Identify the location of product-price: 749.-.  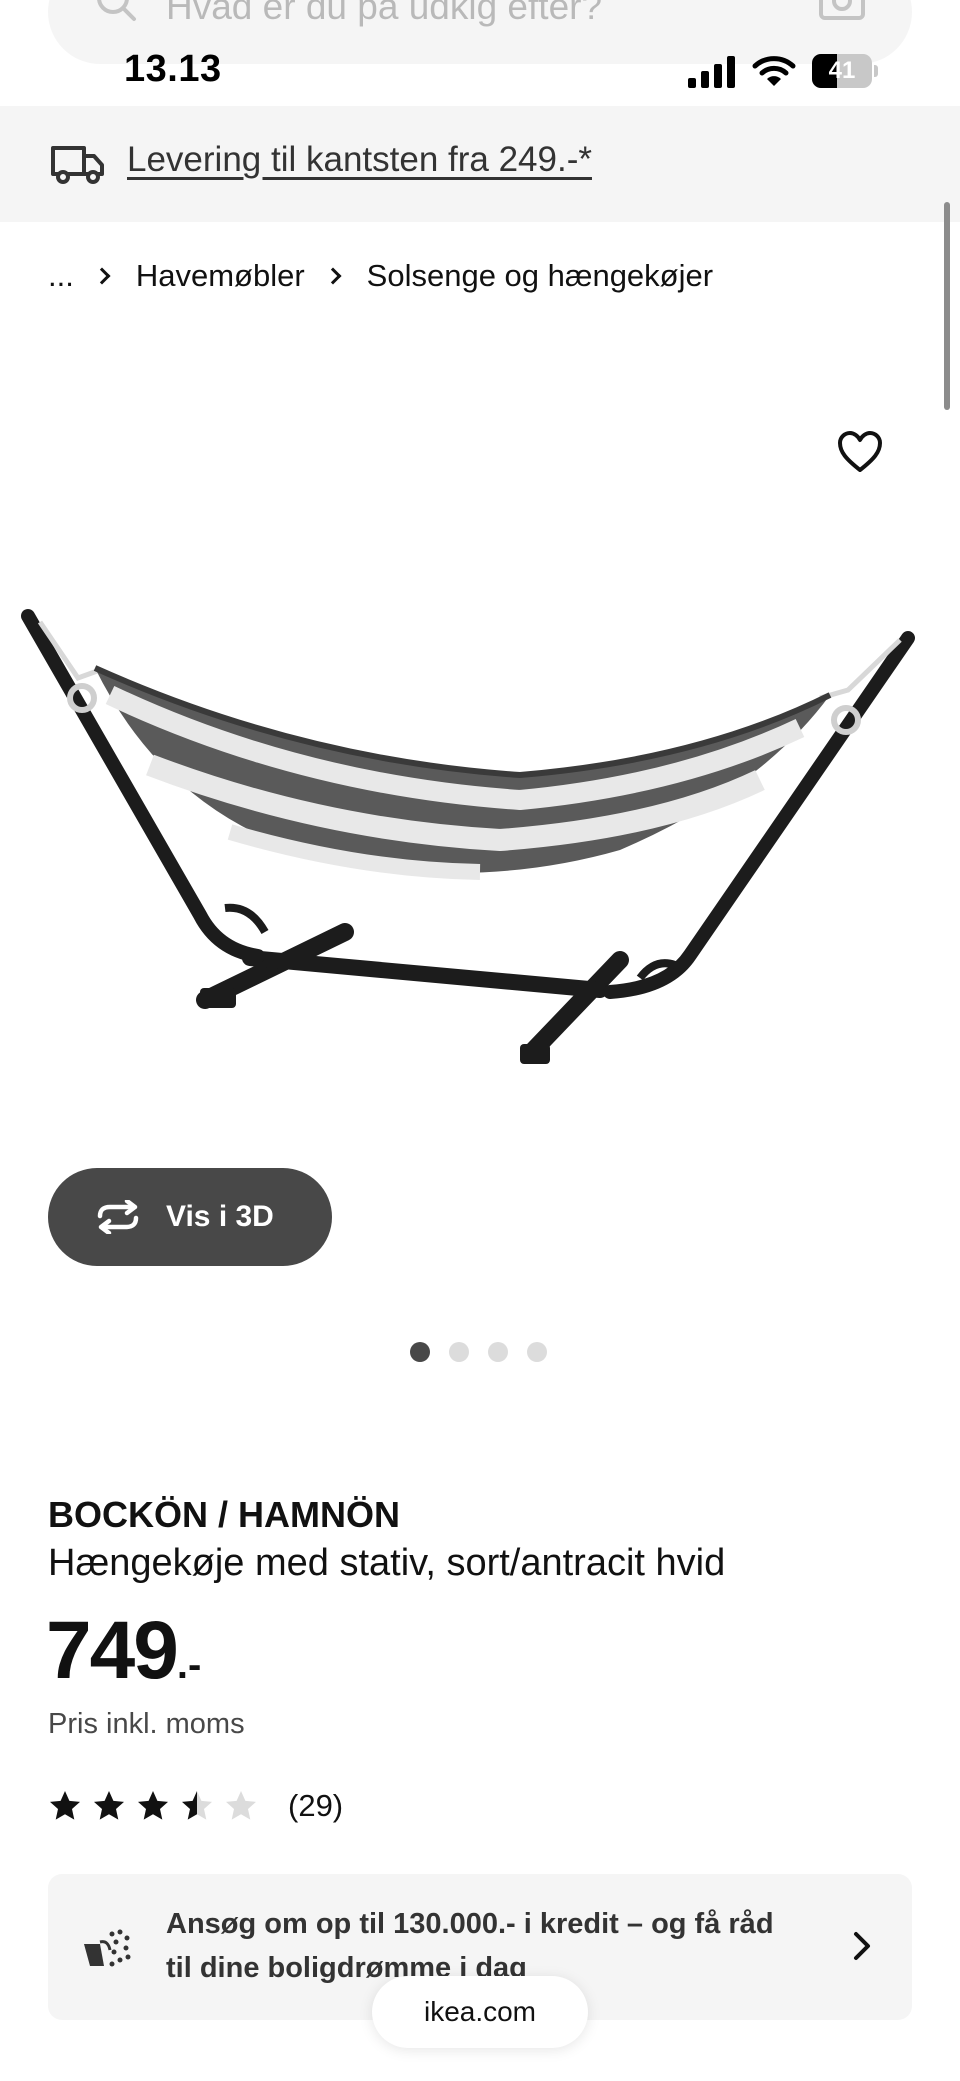
(123, 1651).